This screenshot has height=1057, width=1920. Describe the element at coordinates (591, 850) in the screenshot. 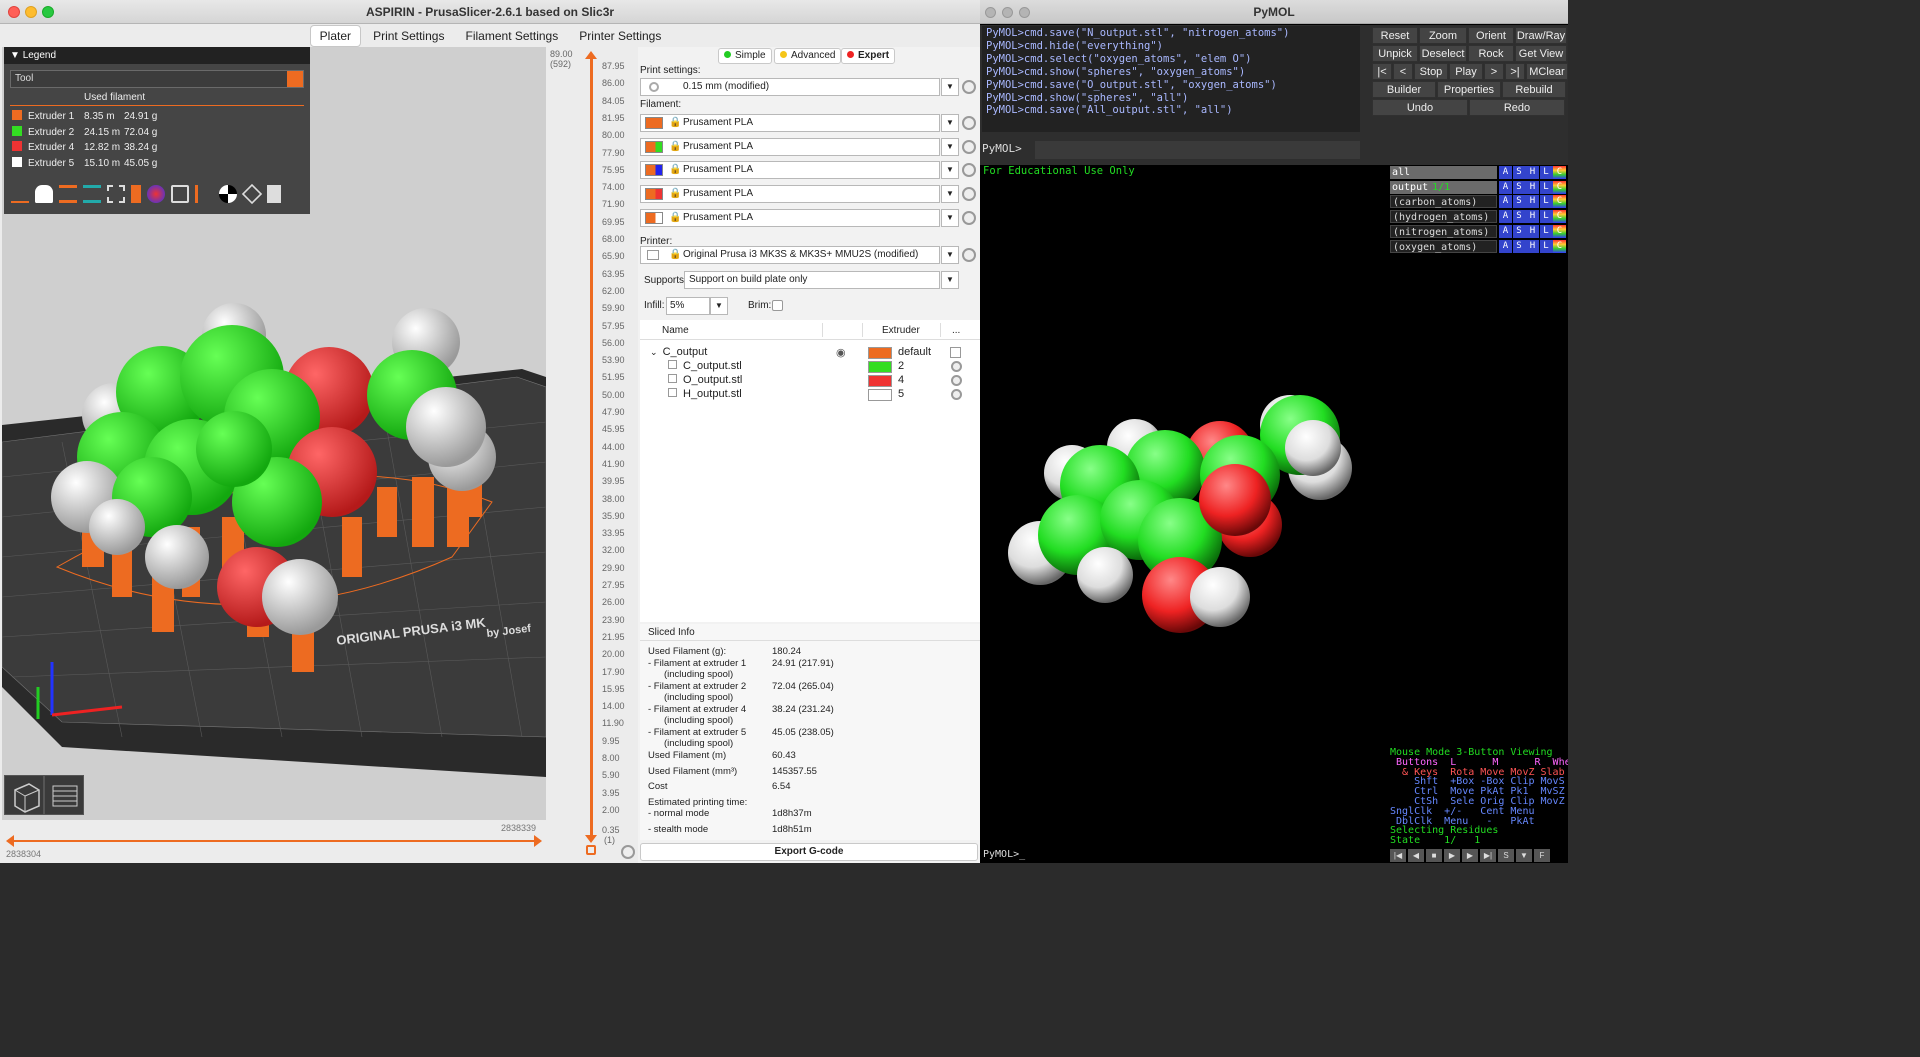

I see `lock-icon` at that location.